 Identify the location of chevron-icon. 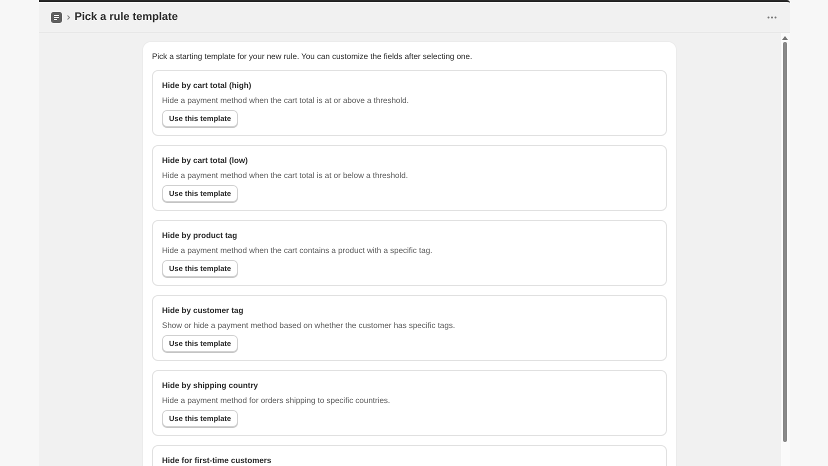
(68, 17).